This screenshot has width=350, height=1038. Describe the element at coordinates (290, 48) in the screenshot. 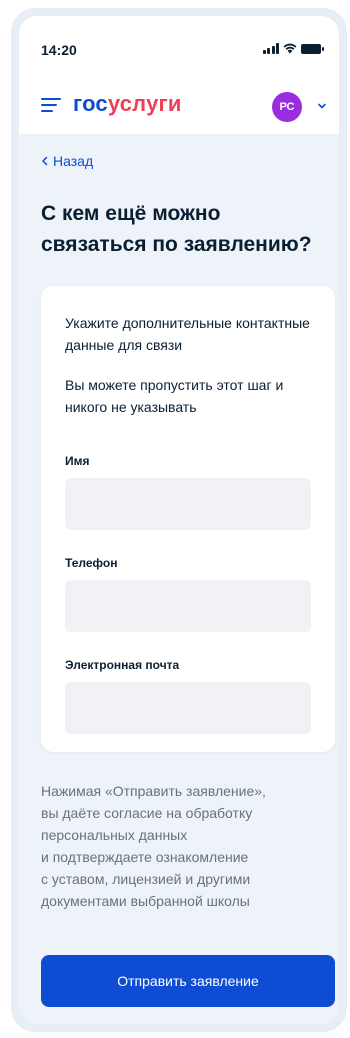

I see `wifi-icon` at that location.